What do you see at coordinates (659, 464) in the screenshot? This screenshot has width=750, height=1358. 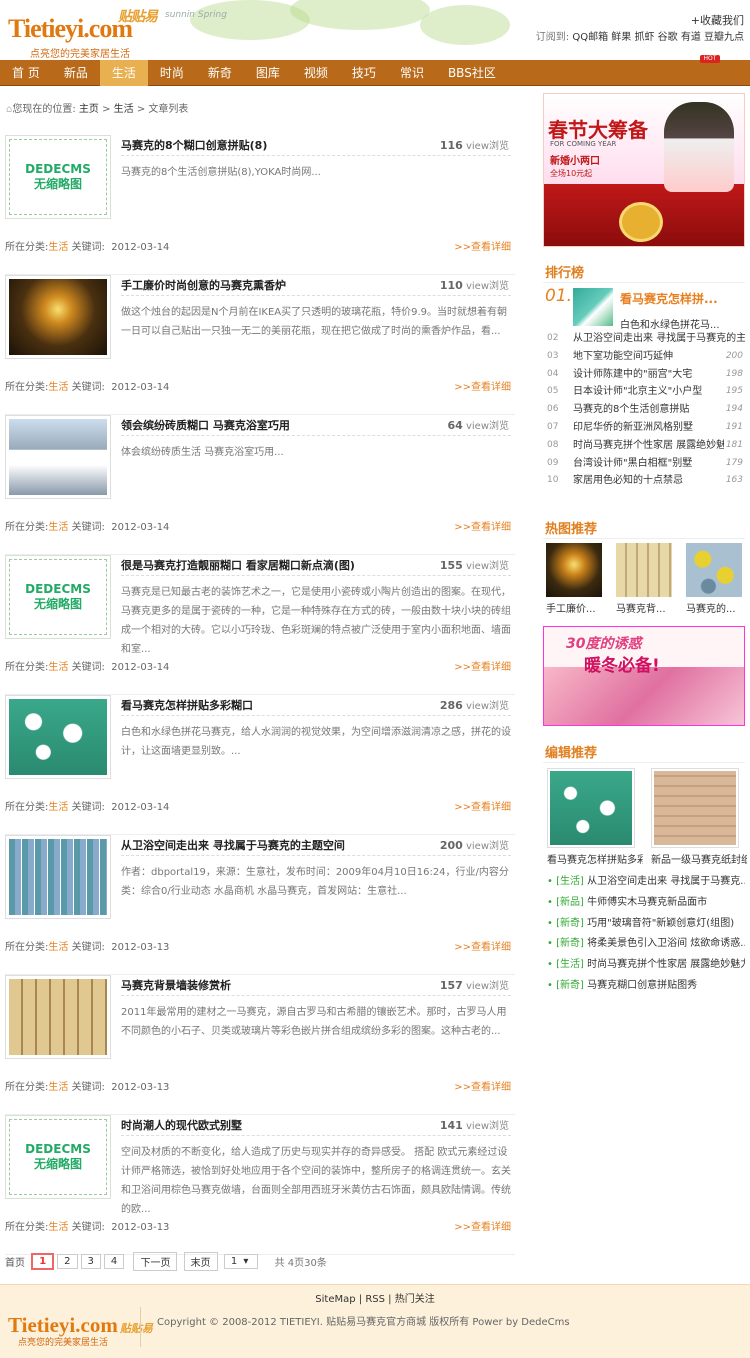 I see `rank-title: 台湾设计师"黑白相框"别墅` at bounding box center [659, 464].